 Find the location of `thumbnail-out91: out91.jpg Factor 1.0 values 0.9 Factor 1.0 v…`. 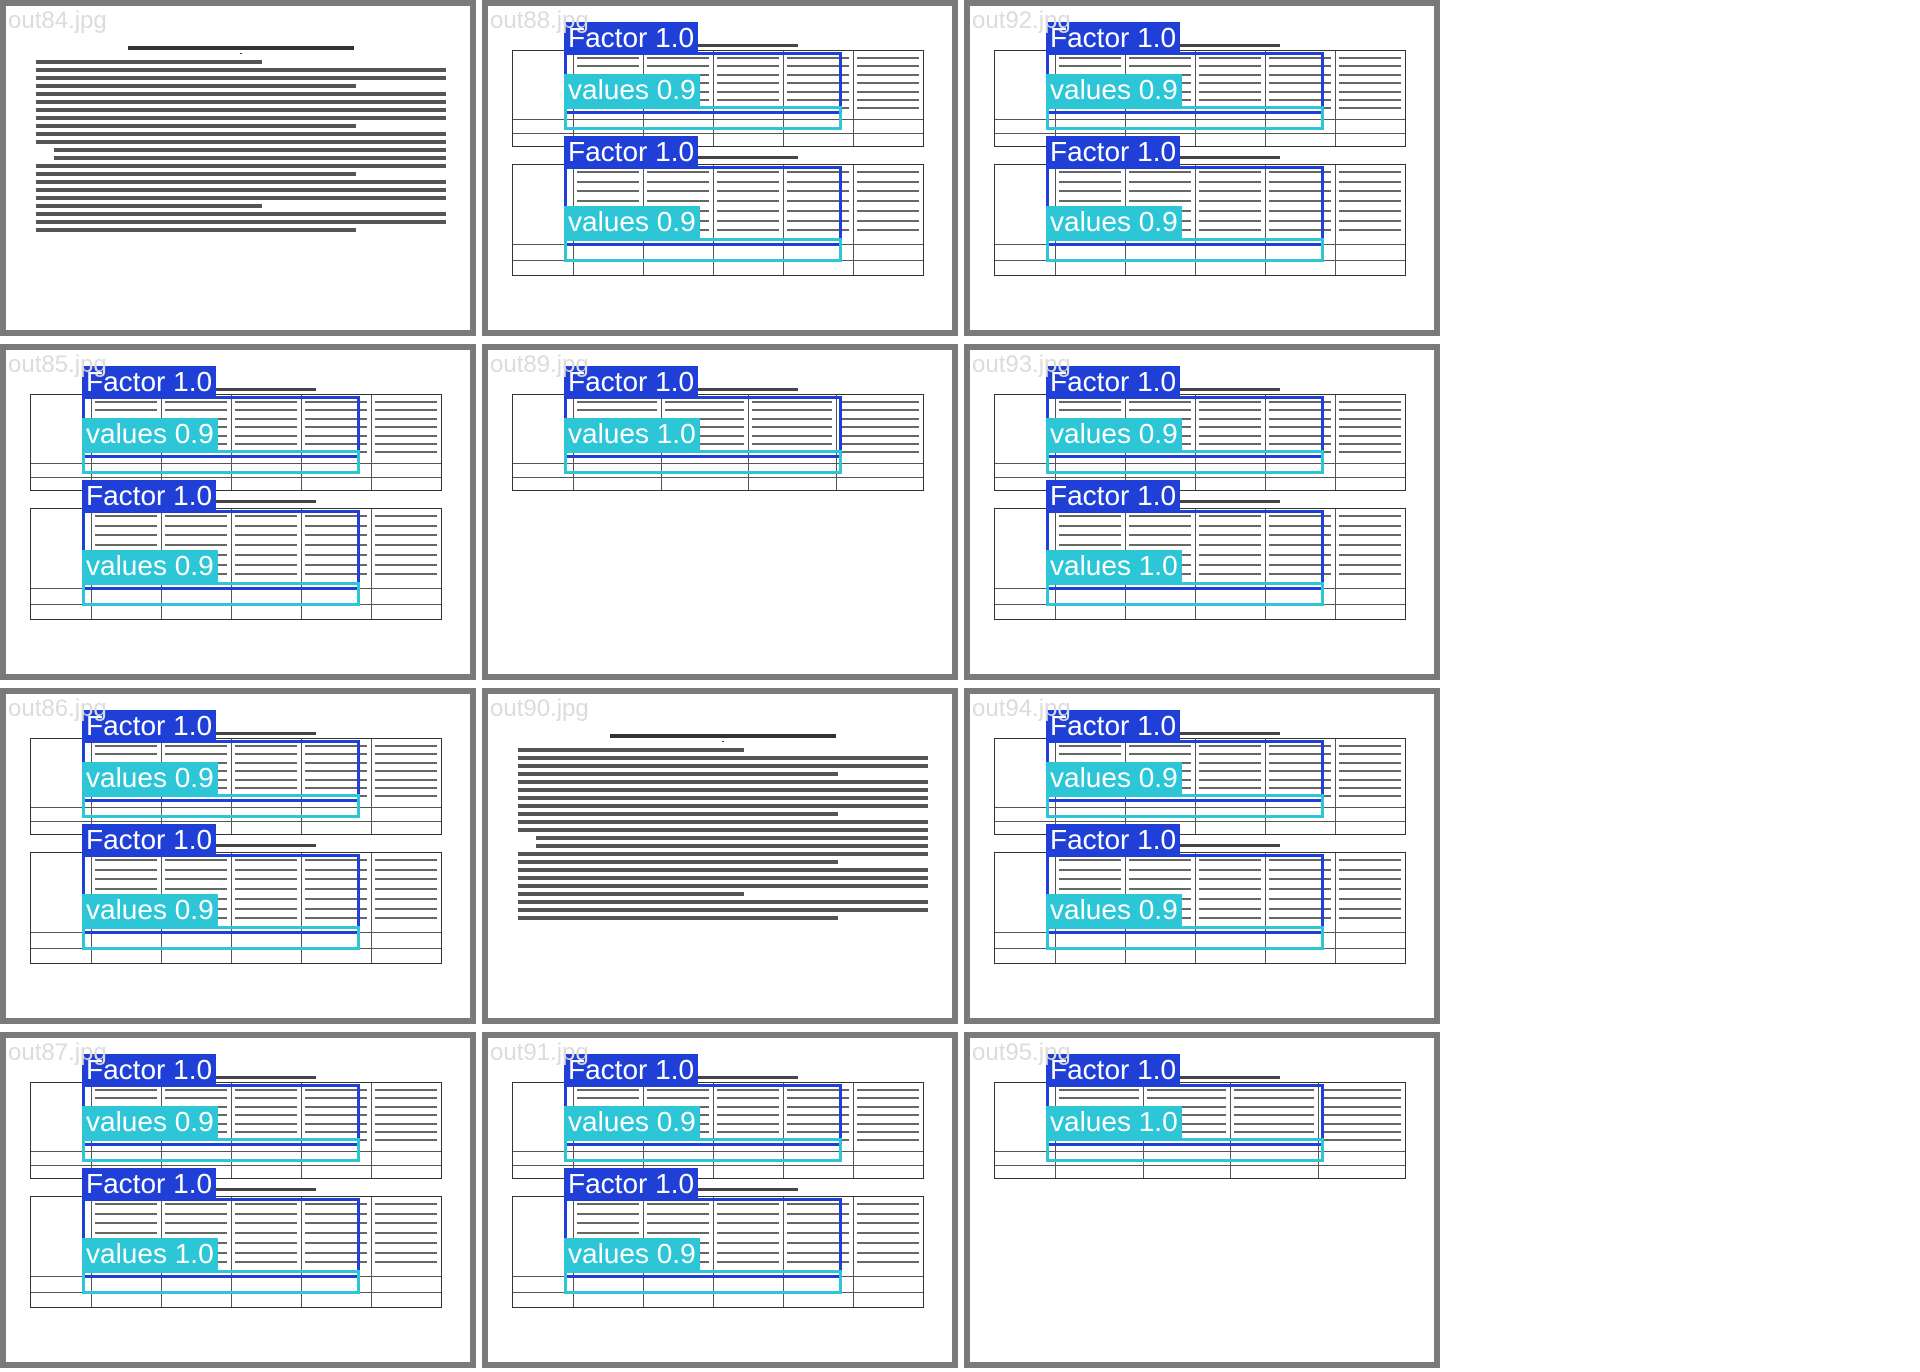

thumbnail-out91: out91.jpg Factor 1.0 values 0.9 Factor 1.0 v… is located at coordinates (720, 1200).